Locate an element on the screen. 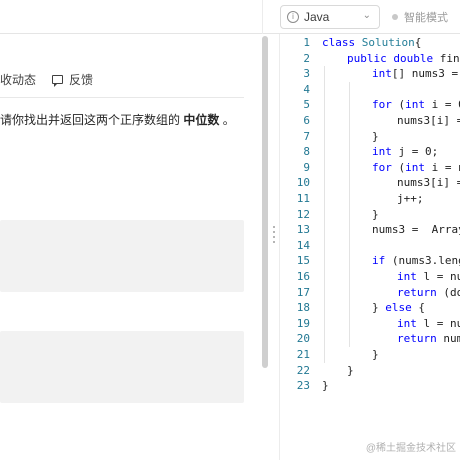 The width and height of the screenshot is (460, 460). code-text: class Solution{ is located at coordinates (371, 43).